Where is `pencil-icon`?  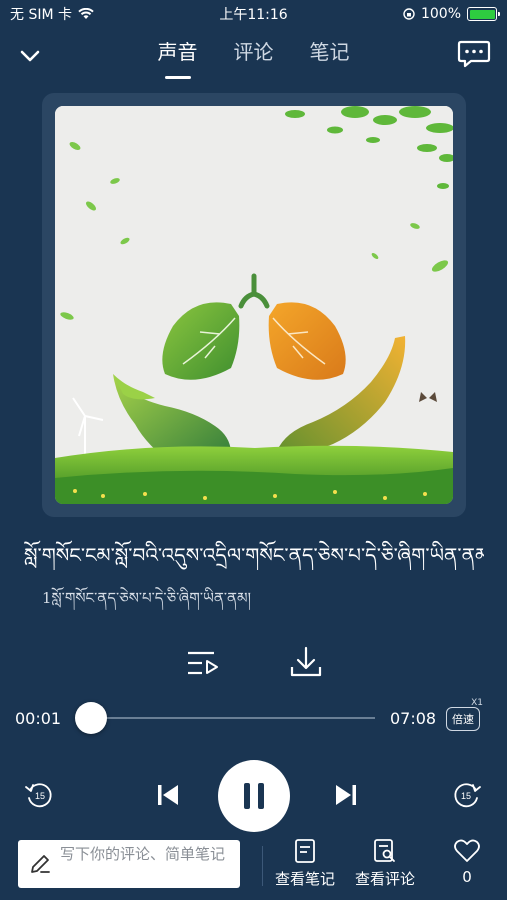 pencil-icon is located at coordinates (40, 864).